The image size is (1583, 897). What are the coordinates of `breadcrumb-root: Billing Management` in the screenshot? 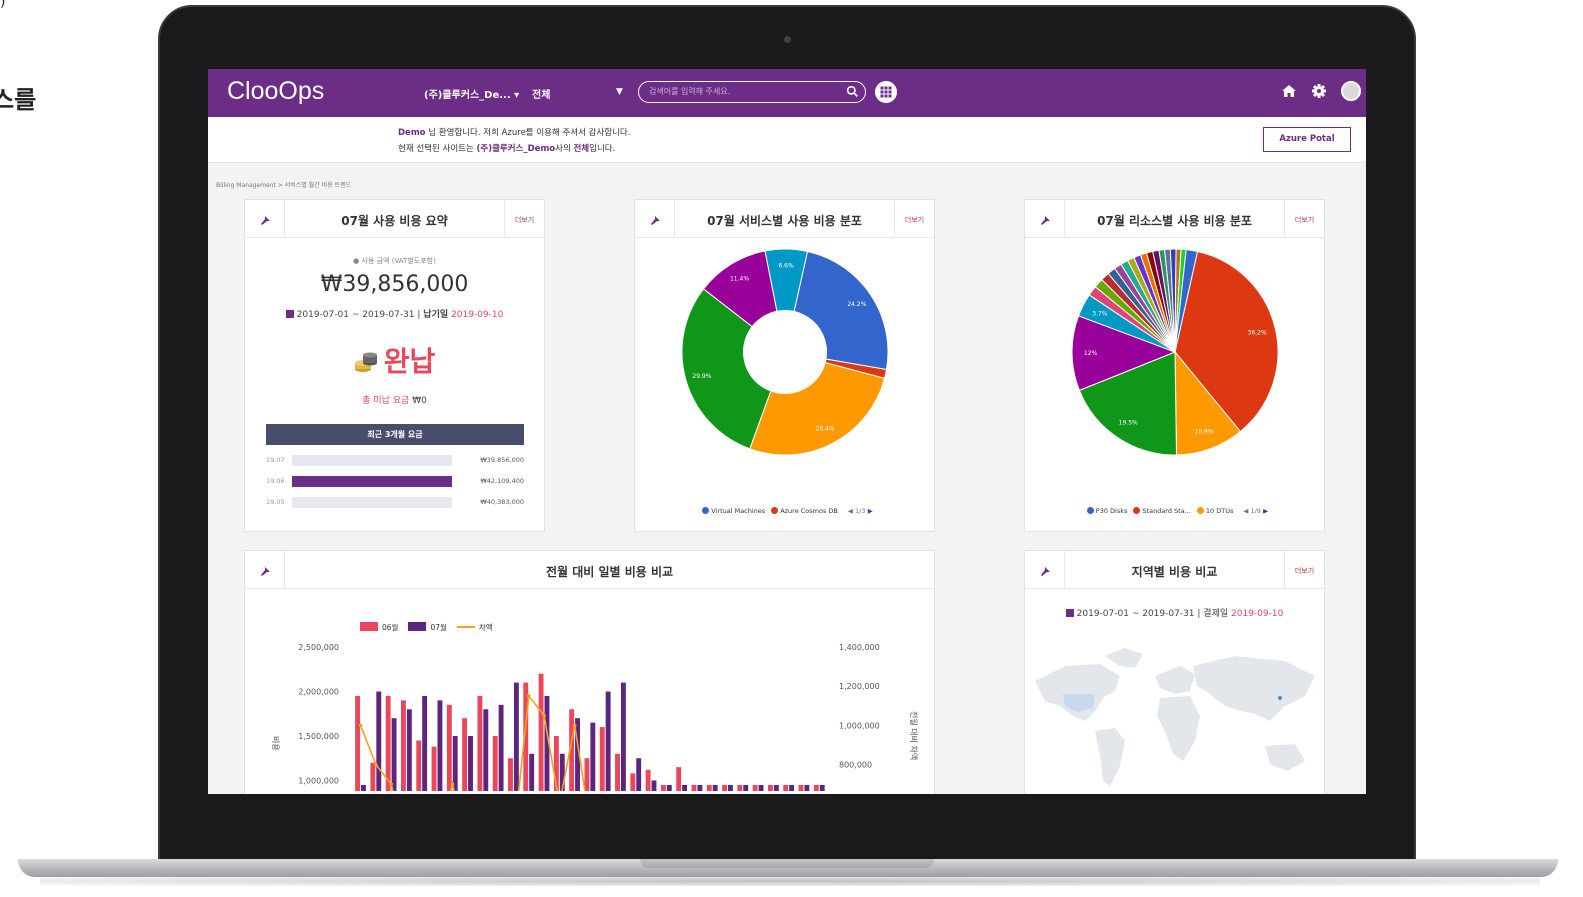 It's located at (246, 185).